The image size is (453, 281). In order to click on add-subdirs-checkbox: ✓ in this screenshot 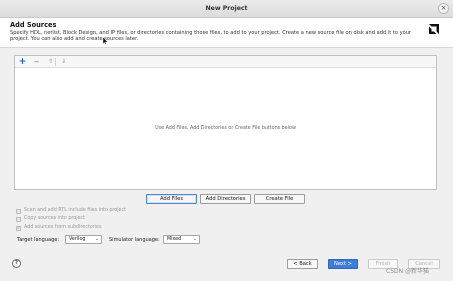, I will do `click(18, 228)`.